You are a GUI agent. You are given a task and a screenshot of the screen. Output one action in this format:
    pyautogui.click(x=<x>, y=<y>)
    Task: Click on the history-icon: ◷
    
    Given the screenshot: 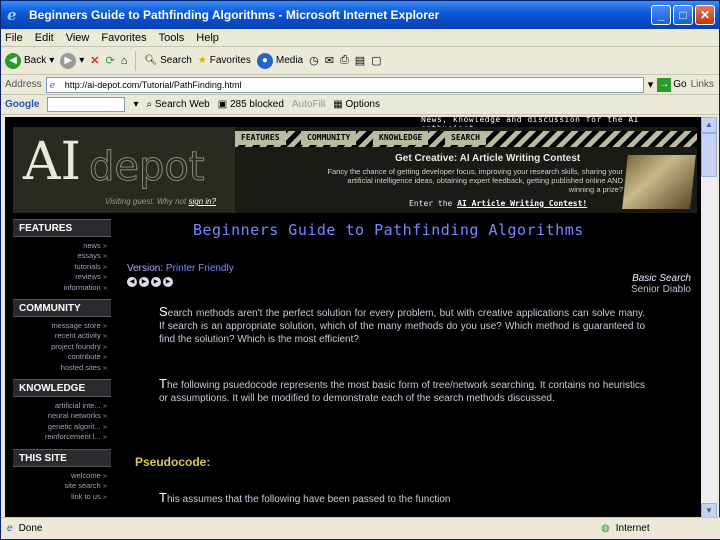 What is the action you would take?
    pyautogui.click(x=314, y=60)
    